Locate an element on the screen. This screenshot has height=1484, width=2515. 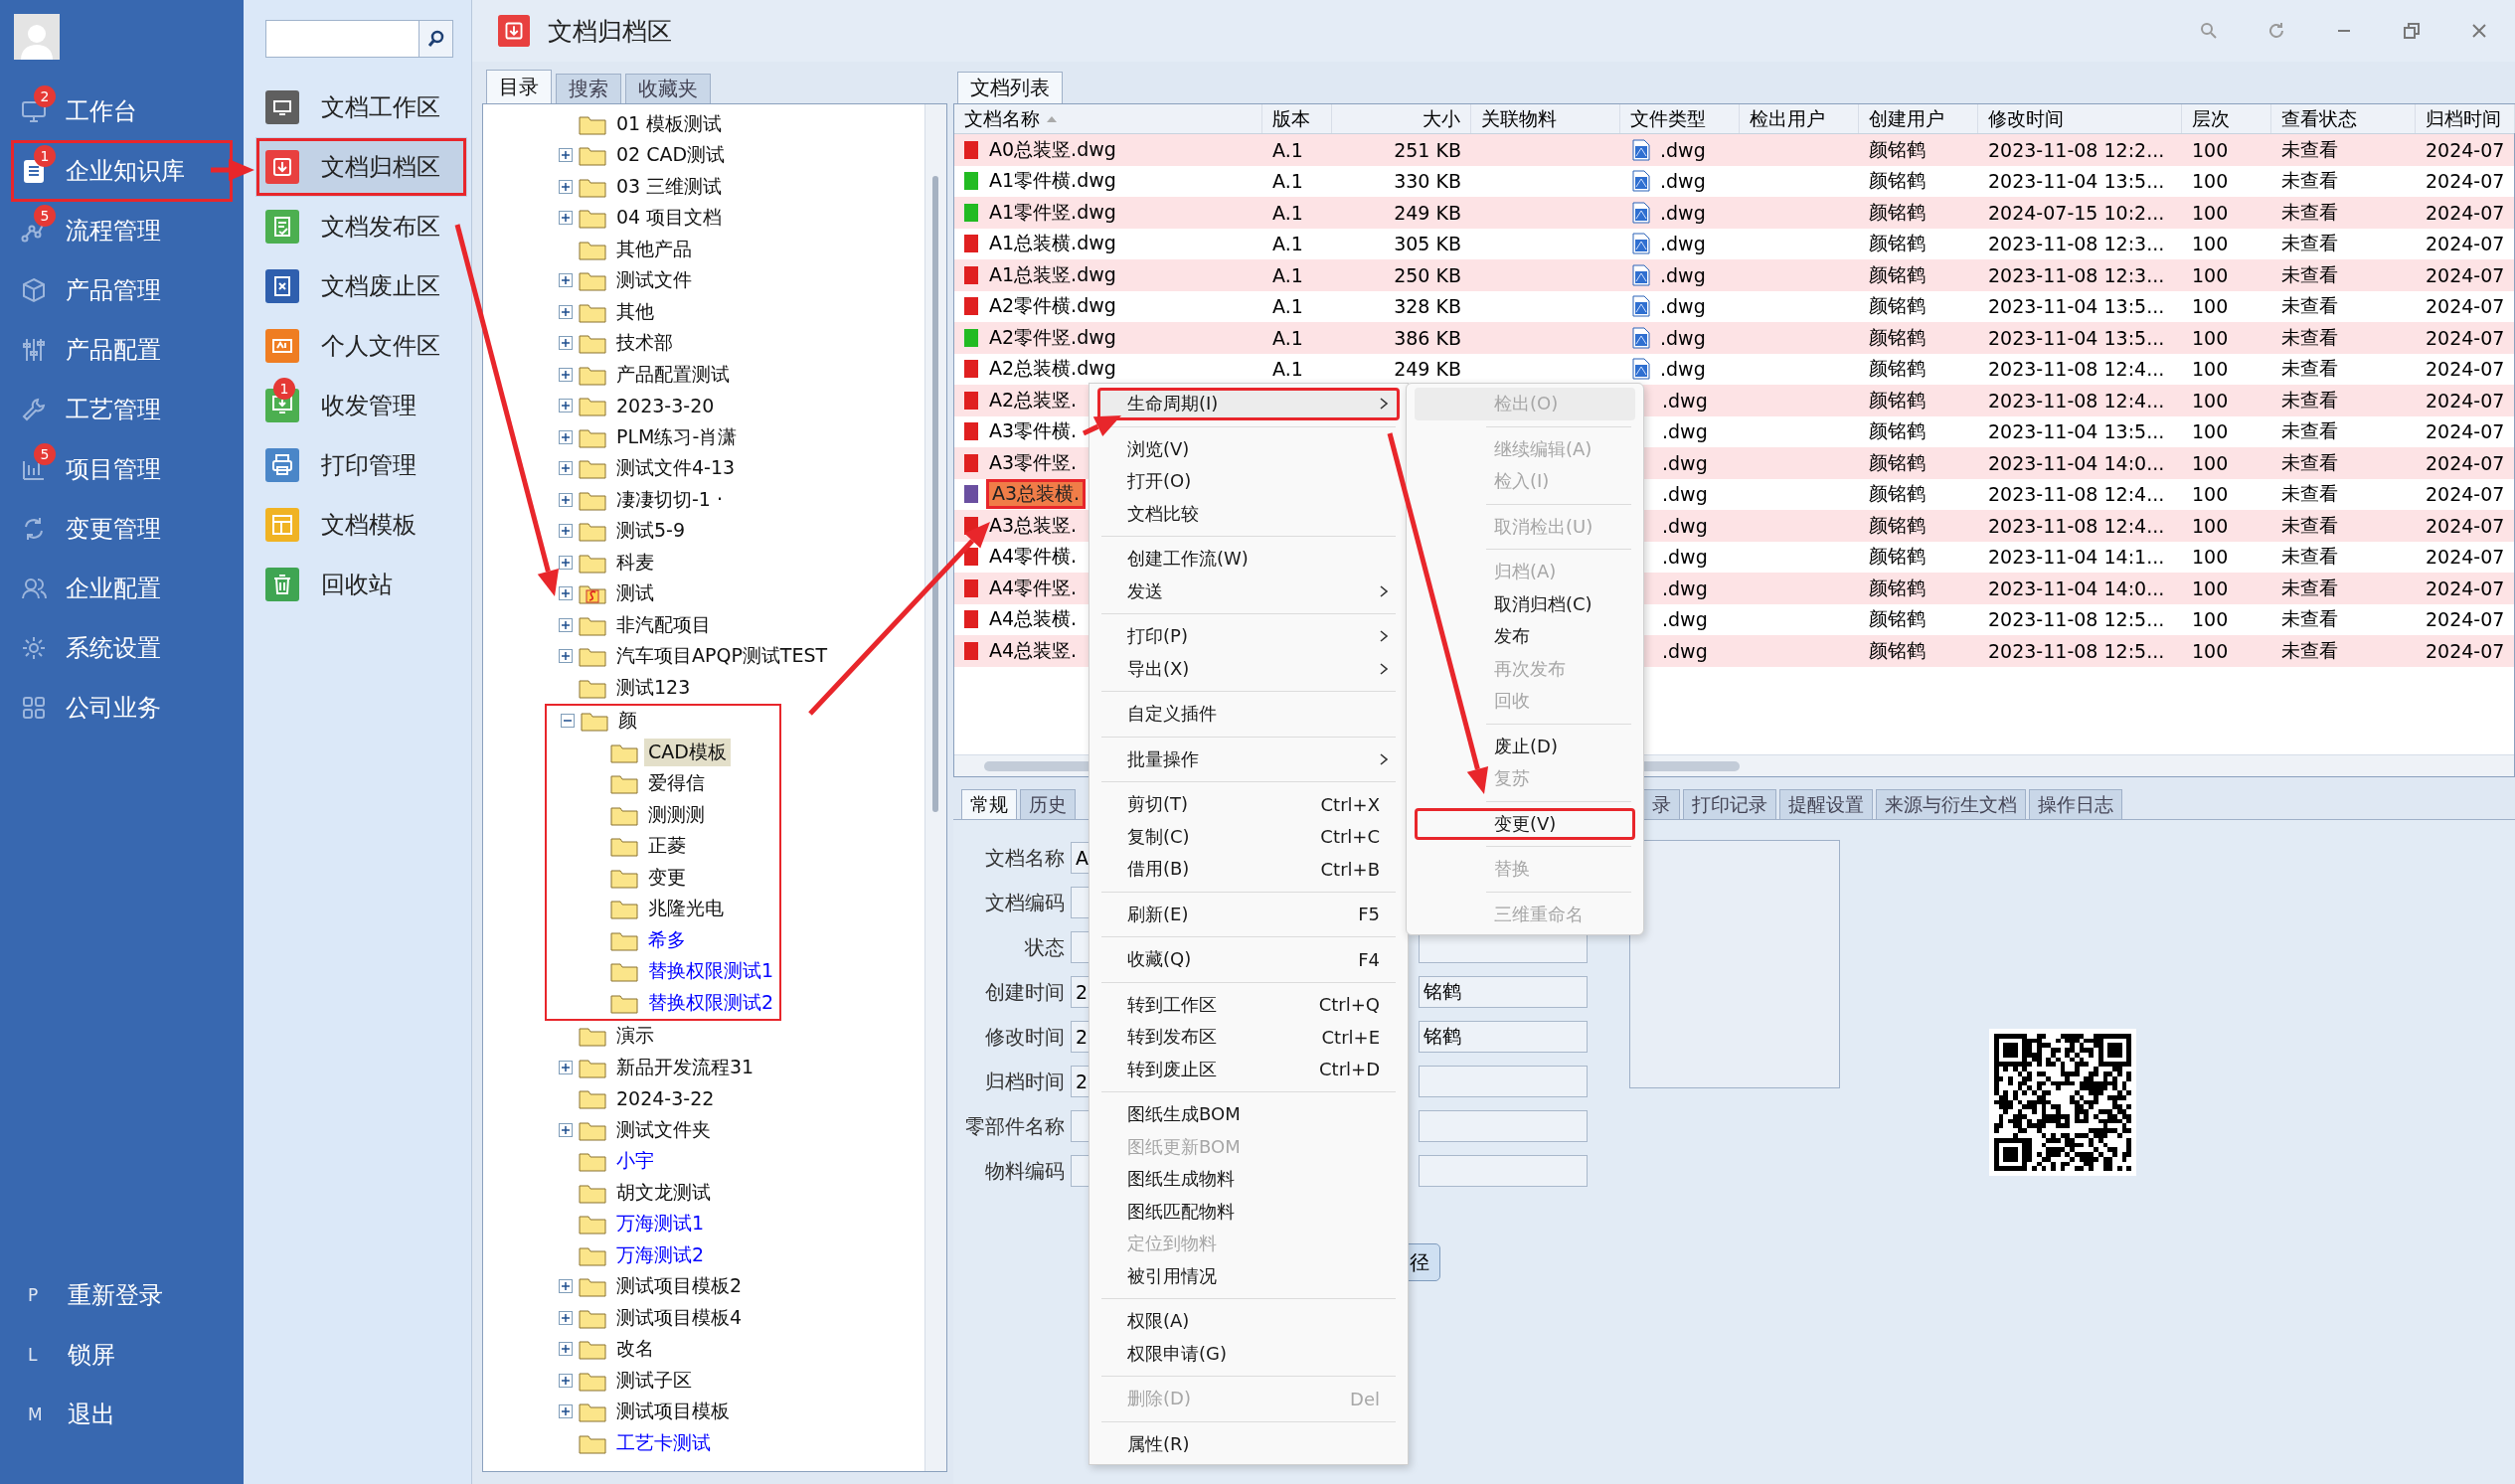
subnav-item: 收发管理 1 is located at coordinates (355, 405).